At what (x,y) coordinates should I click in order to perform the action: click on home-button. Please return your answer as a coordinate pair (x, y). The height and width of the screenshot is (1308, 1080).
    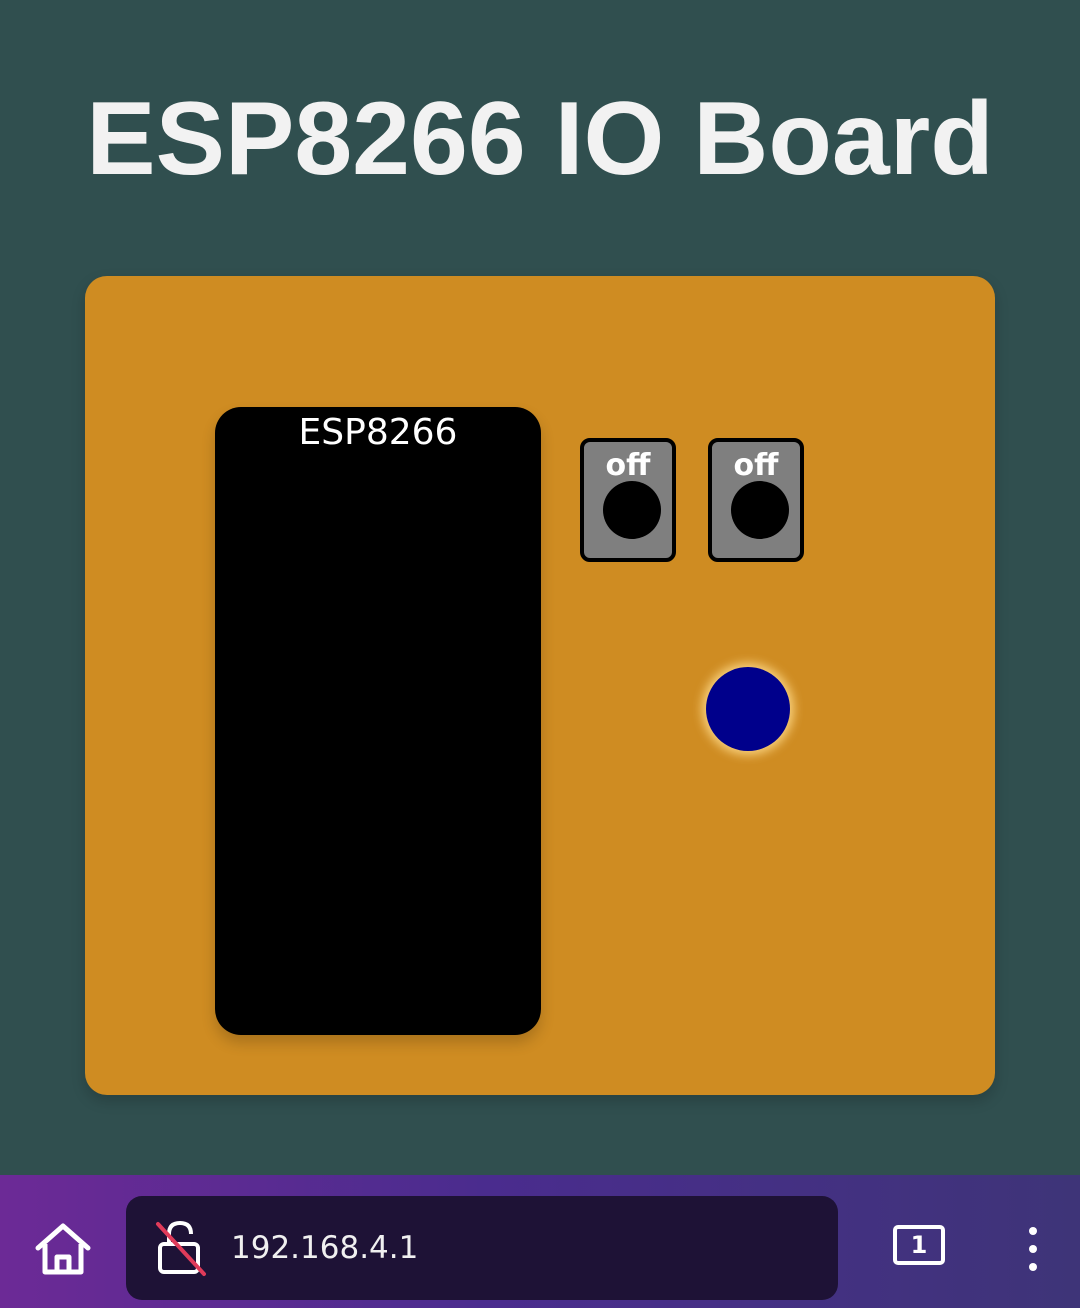
    Looking at the image, I should click on (63, 1249).